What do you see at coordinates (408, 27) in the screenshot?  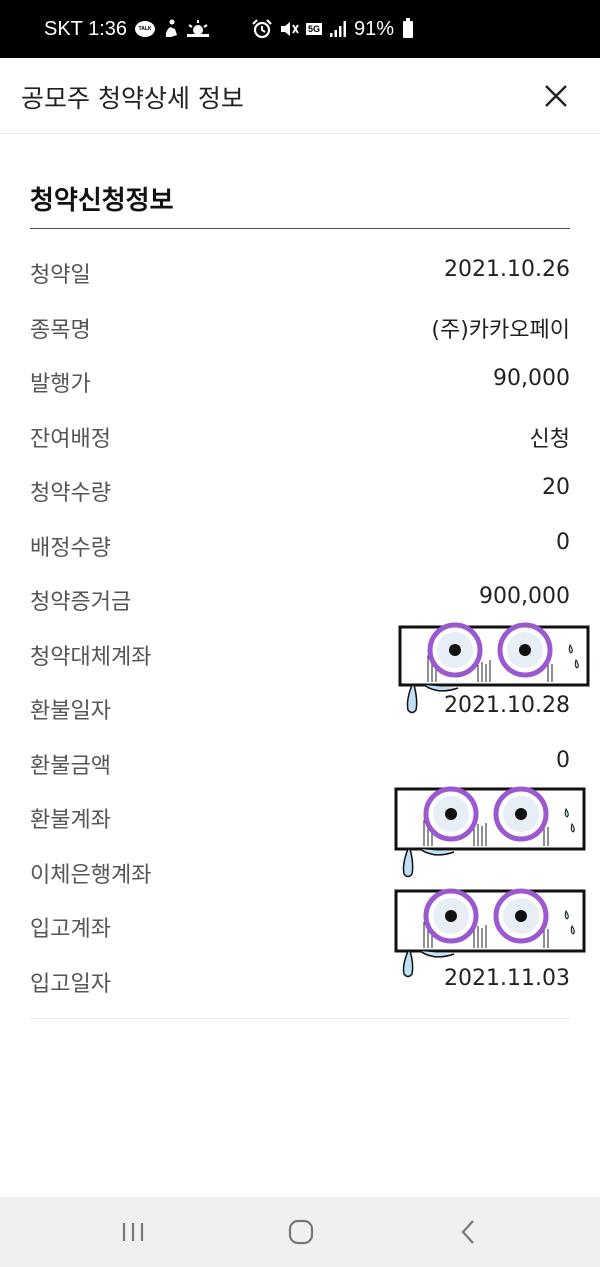 I see `battery-icon` at bounding box center [408, 27].